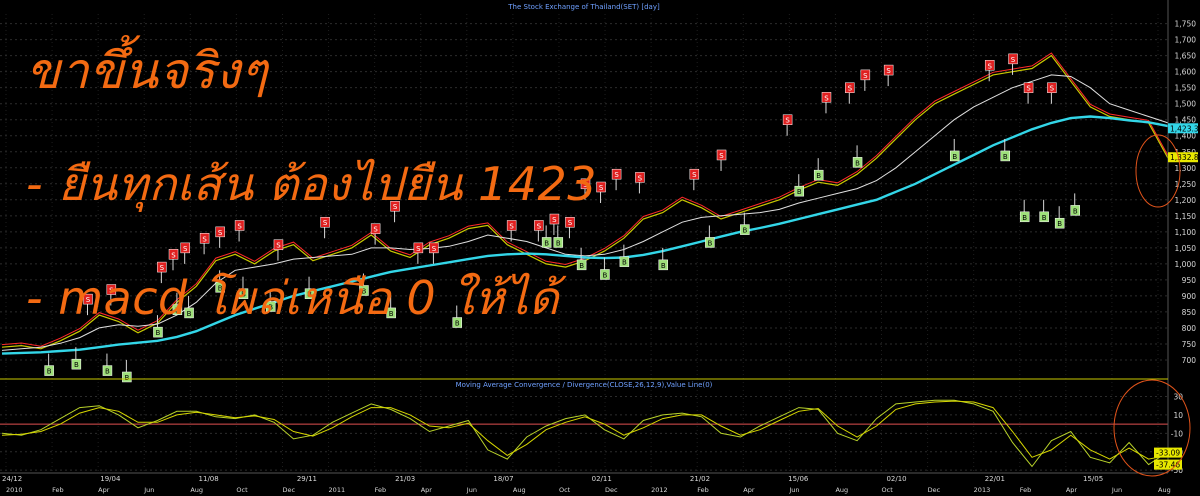 The width and height of the screenshot is (1200, 496). Describe the element at coordinates (1186, 40) in the screenshot. I see `price-tick-label: 1,700` at that location.